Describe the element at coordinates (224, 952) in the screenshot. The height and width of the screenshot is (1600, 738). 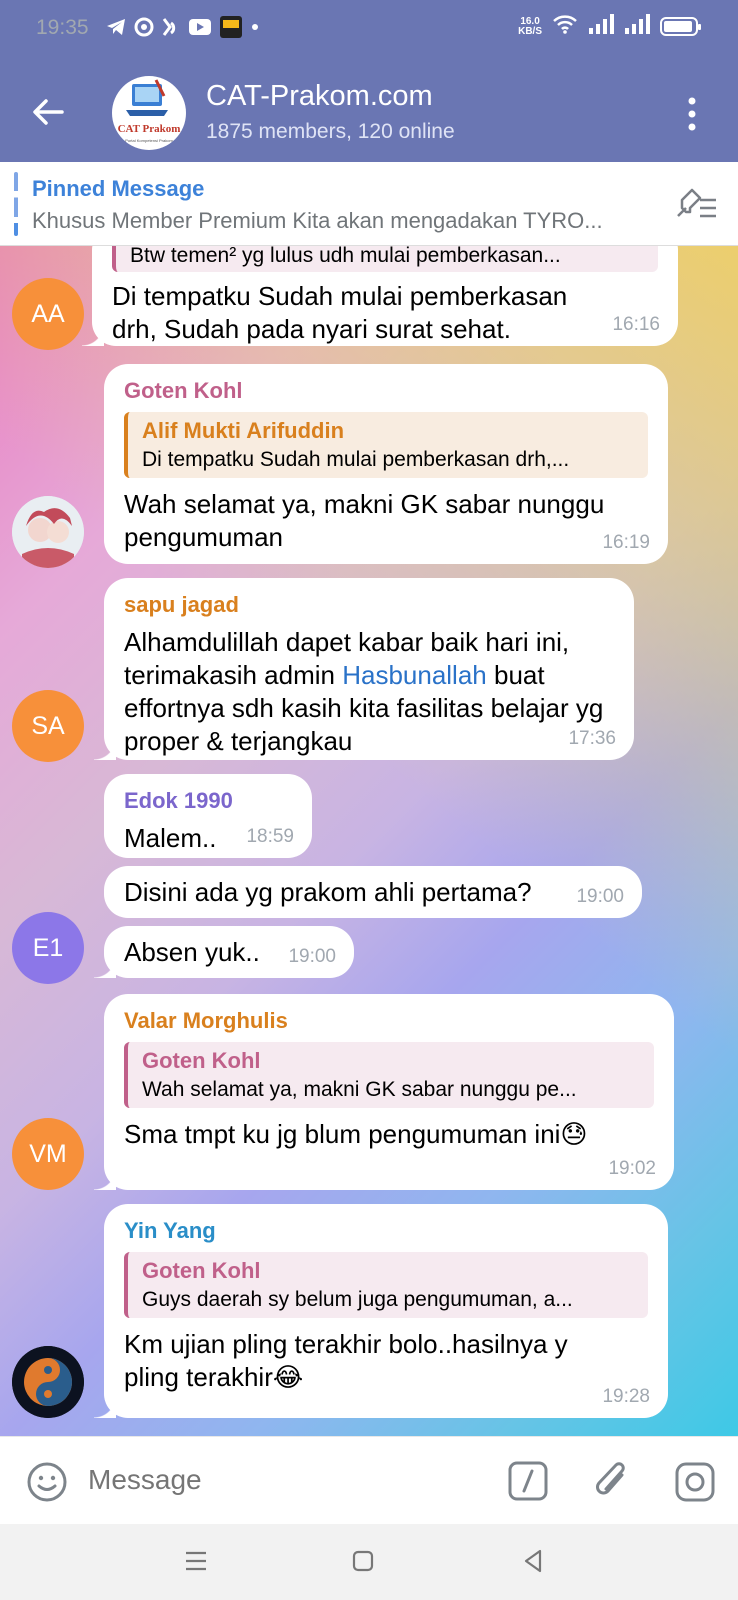
I see `message-bubble: Absen yuk.. 19:00` at that location.